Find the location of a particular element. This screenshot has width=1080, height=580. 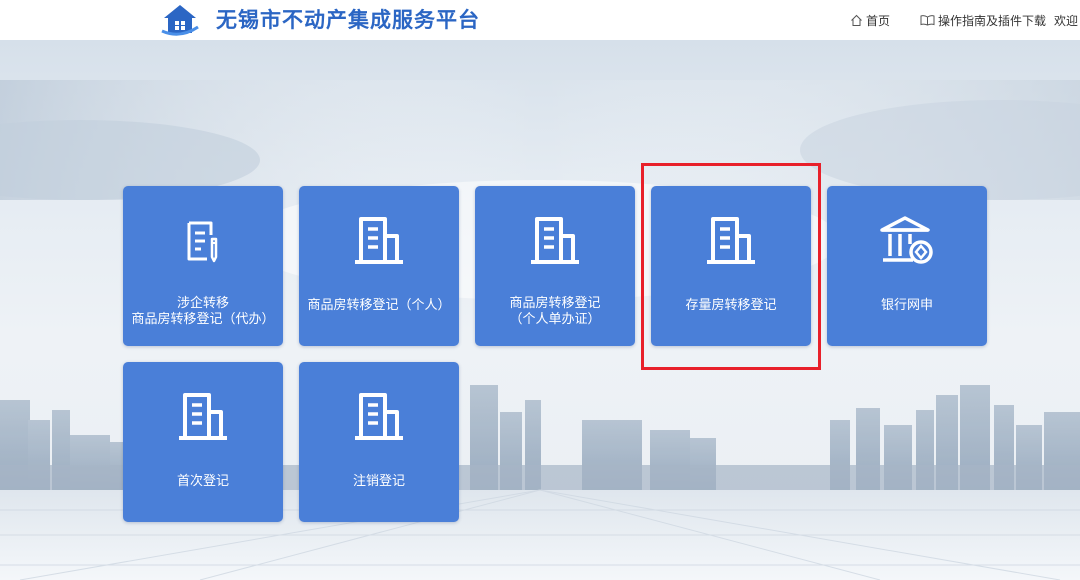

nav-home-label: 首页 is located at coordinates (878, 20).